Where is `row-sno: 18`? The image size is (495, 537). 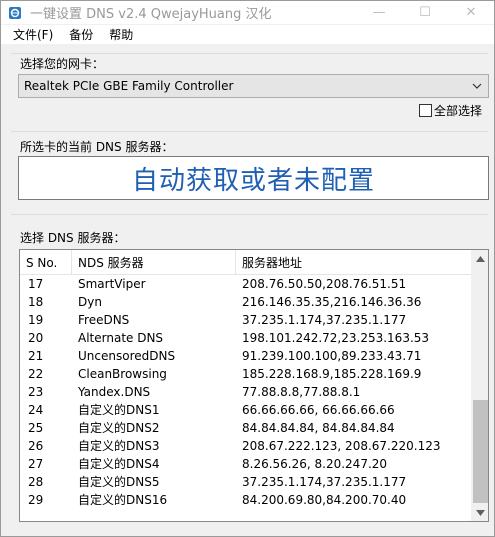
row-sno: 18 is located at coordinates (36, 302).